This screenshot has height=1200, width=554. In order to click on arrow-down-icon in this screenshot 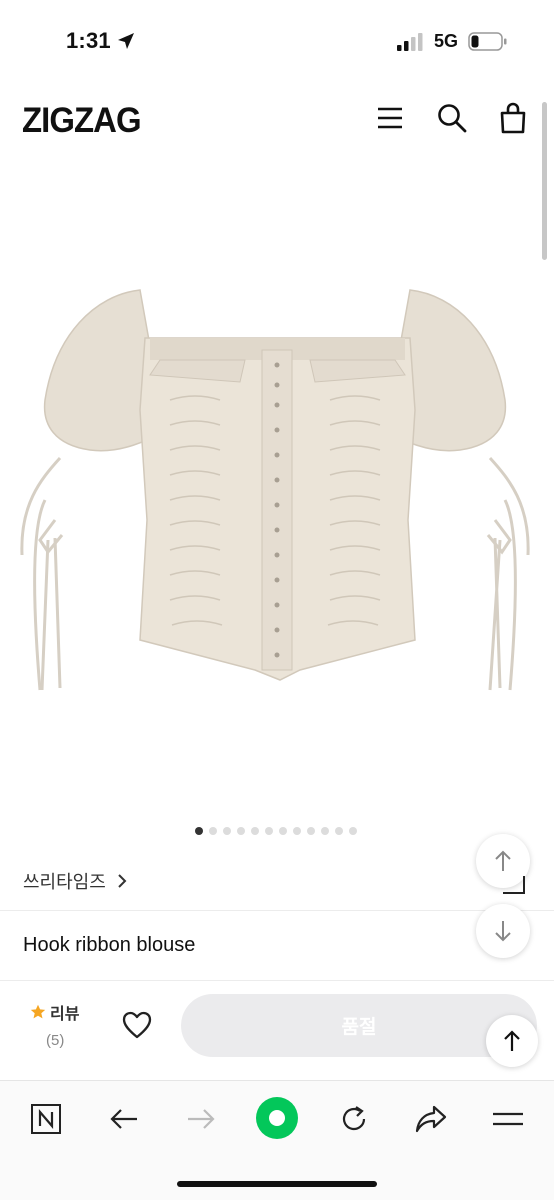, I will do `click(503, 931)`.